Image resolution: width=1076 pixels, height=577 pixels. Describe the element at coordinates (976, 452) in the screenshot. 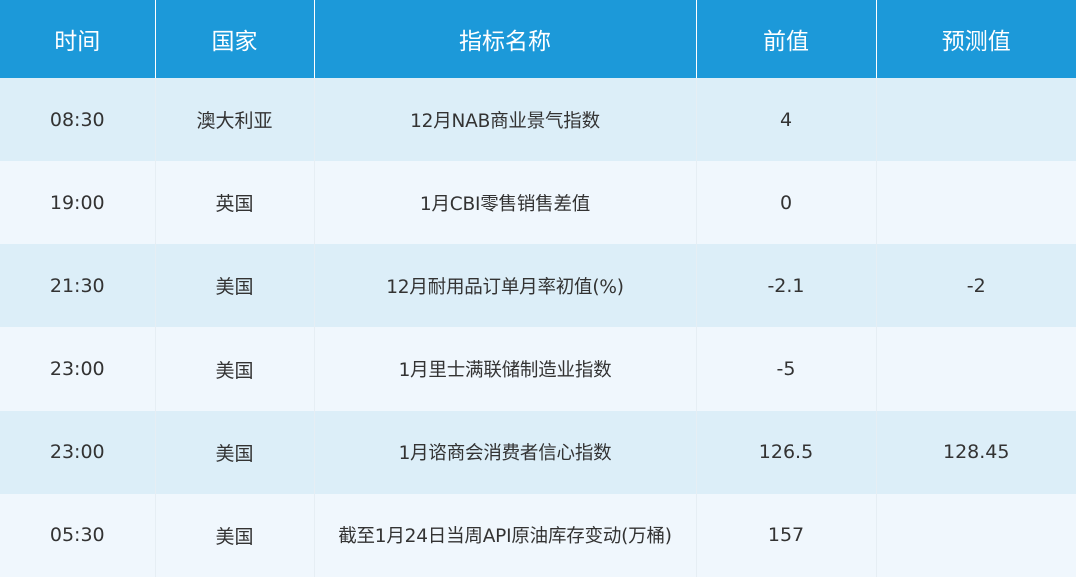

I see `cell-forecast: 128.45` at that location.